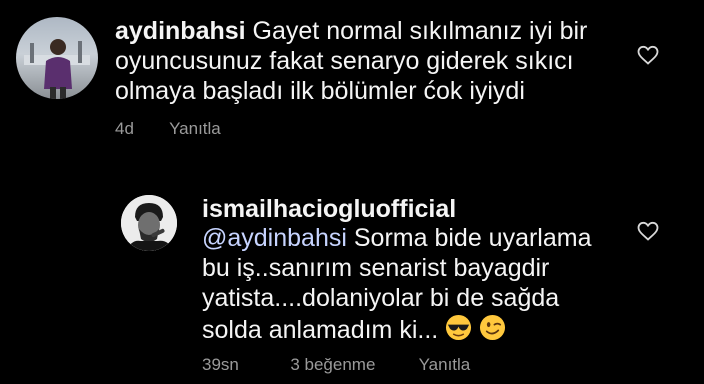 This screenshot has height=384, width=704. Describe the element at coordinates (220, 364) in the screenshot. I see `reply-timestamp: 39sn` at that location.